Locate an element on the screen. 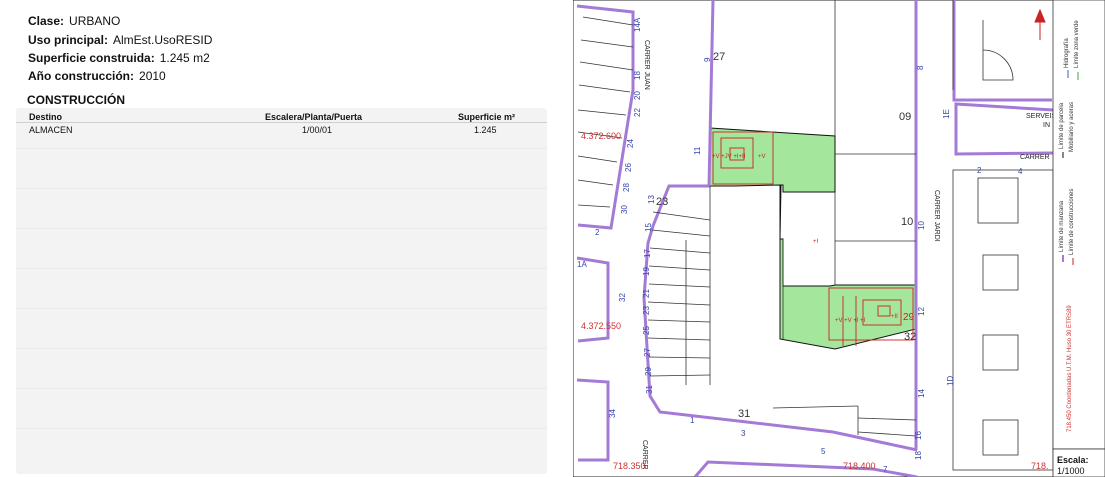 The height and width of the screenshot is (477, 1105). svg-text: +V +V +I +I is located at coordinates (850, 321).